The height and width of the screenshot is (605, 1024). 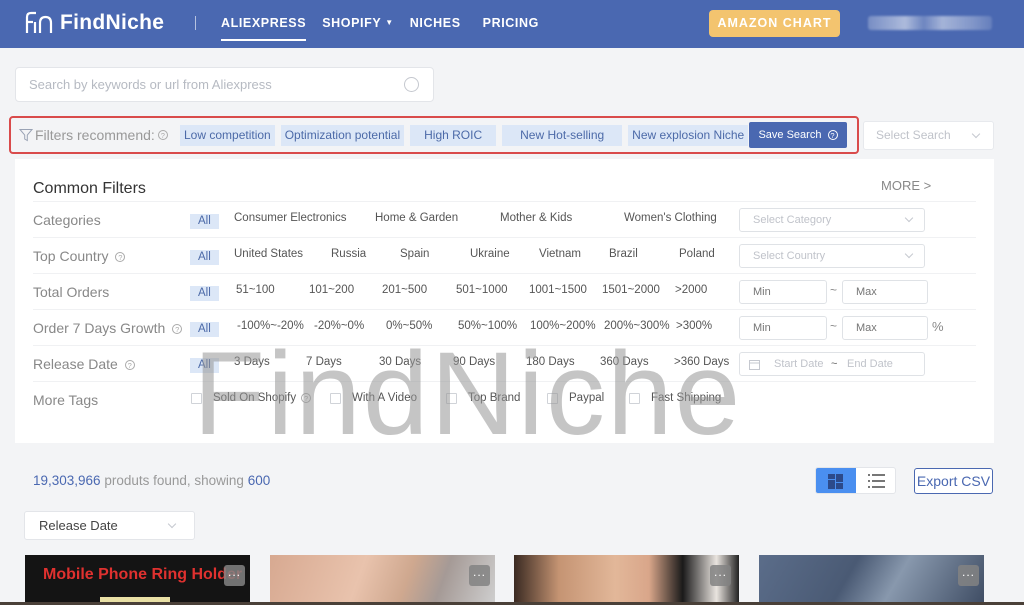 What do you see at coordinates (270, 326) in the screenshot?
I see `growth-option: -100%~-20%` at bounding box center [270, 326].